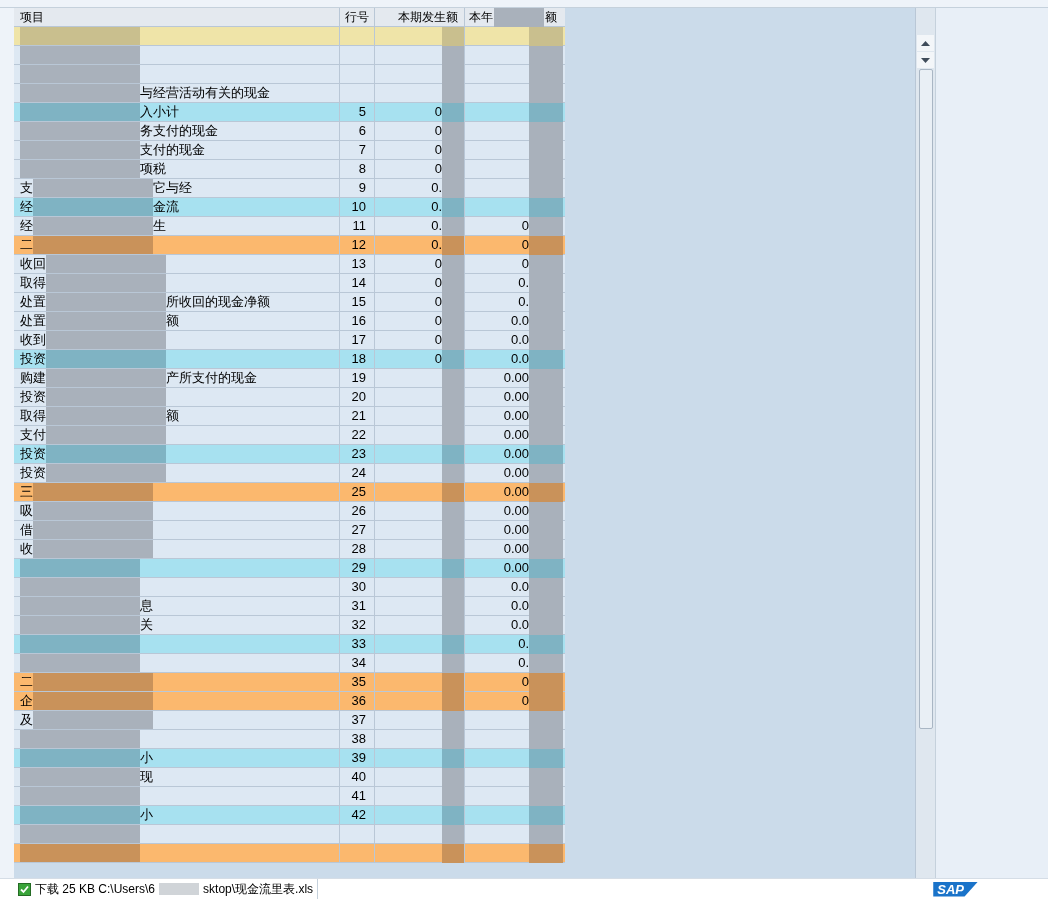 The height and width of the screenshot is (899, 1048). What do you see at coordinates (358, 378) in the screenshot?
I see `line-number: 19` at bounding box center [358, 378].